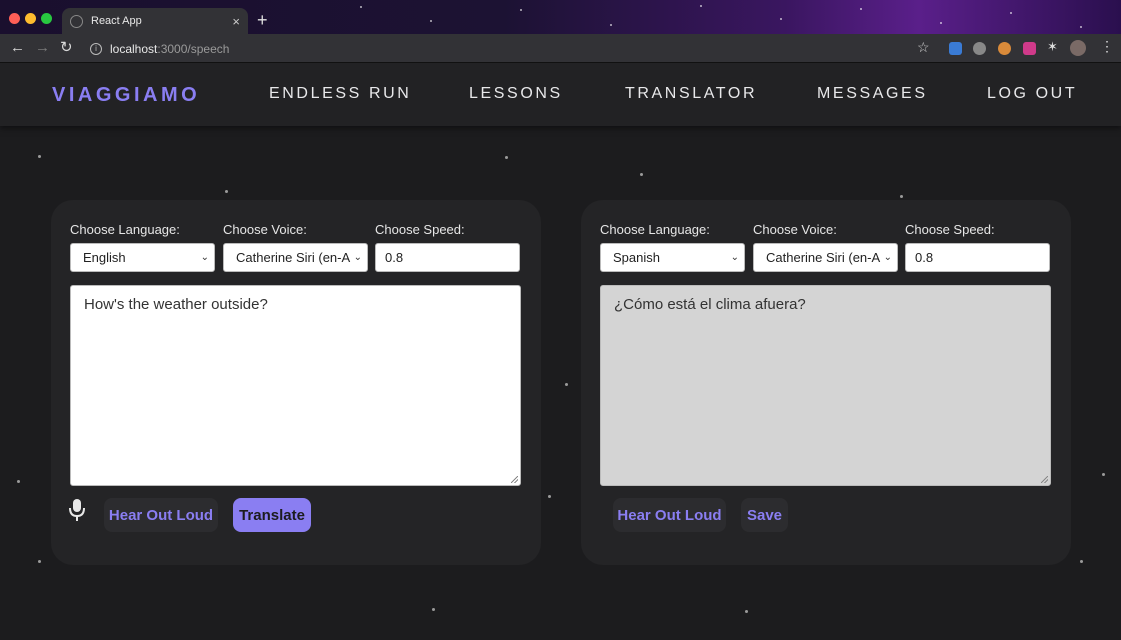 This screenshot has height=640, width=1121. I want to click on bookmark-star-icon: ☆, so click(923, 47).